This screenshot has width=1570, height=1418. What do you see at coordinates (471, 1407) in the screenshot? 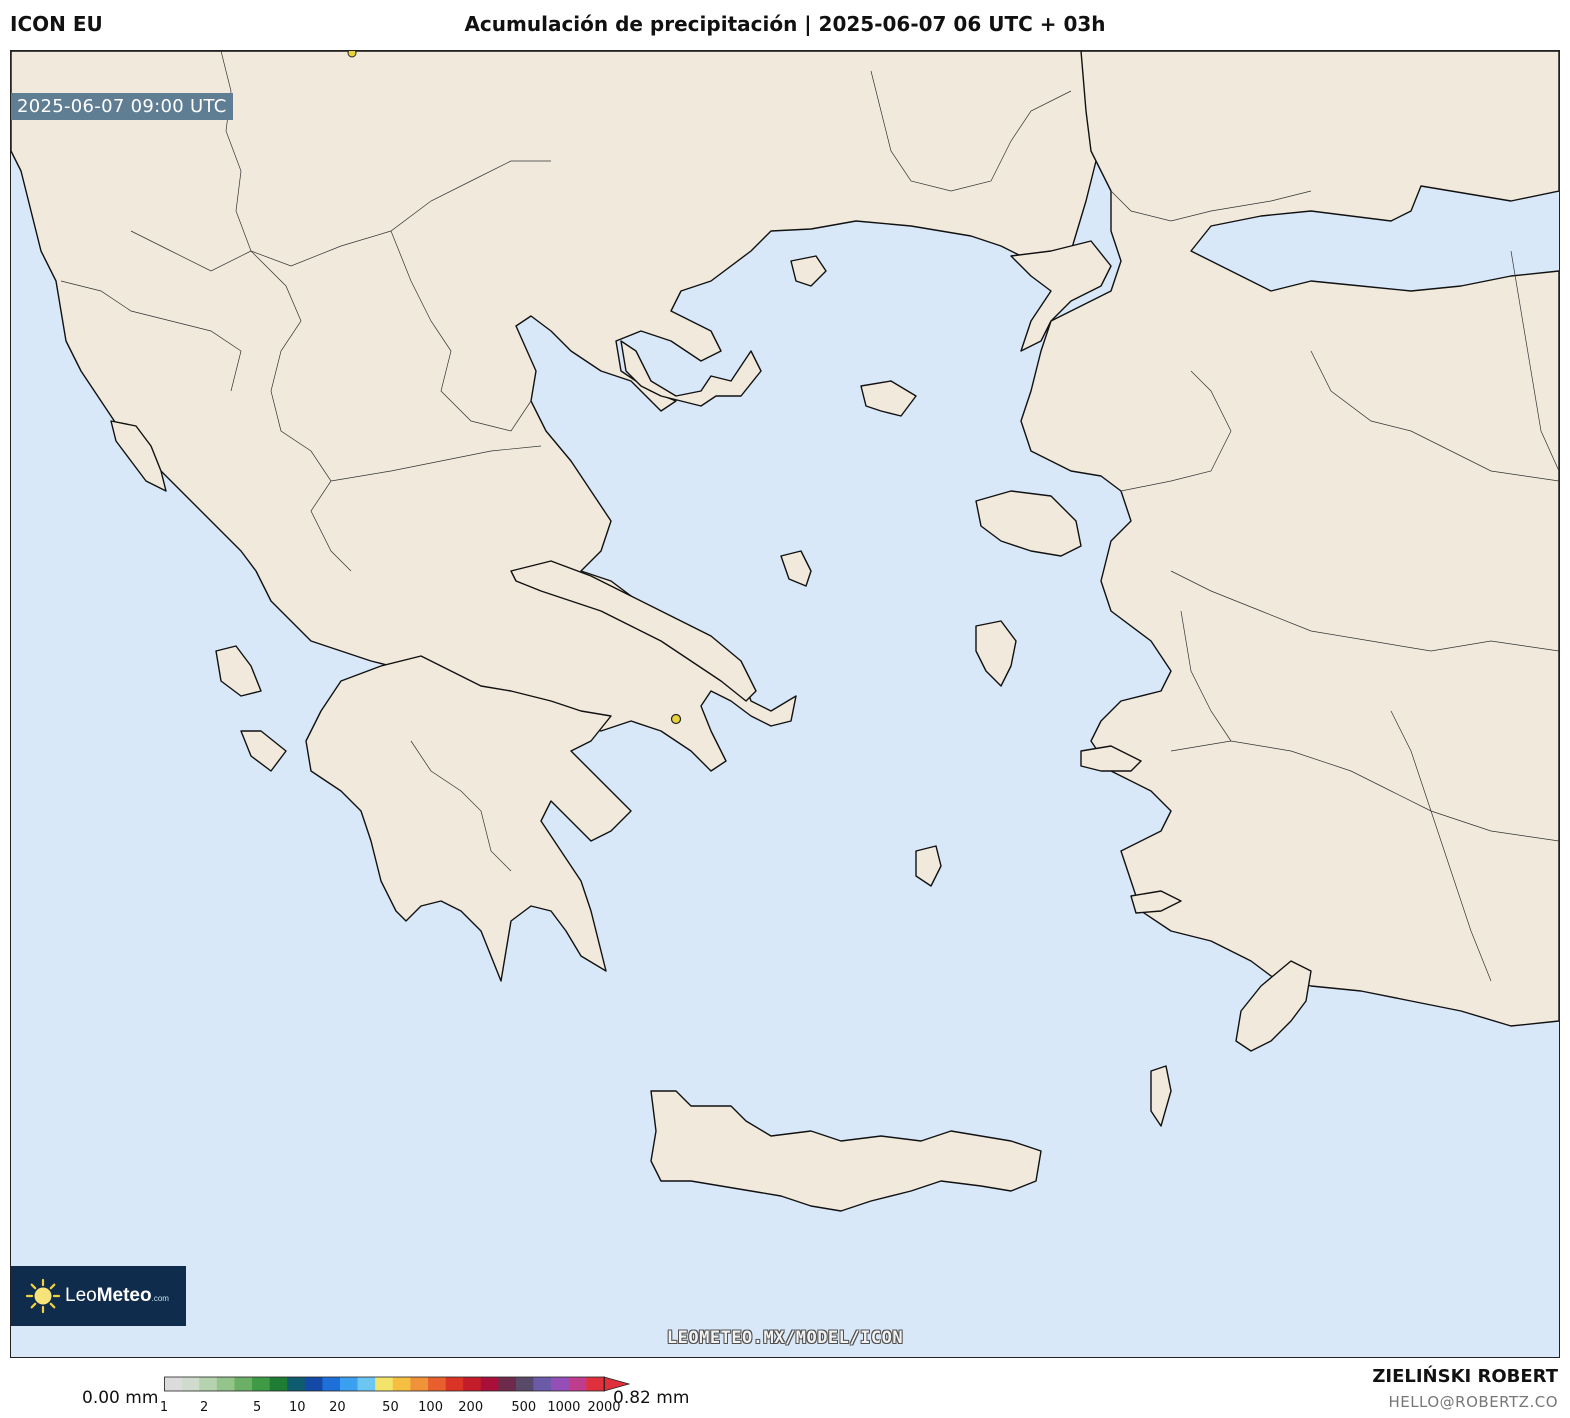
I see `legend-tick-label: 200` at bounding box center [471, 1407].